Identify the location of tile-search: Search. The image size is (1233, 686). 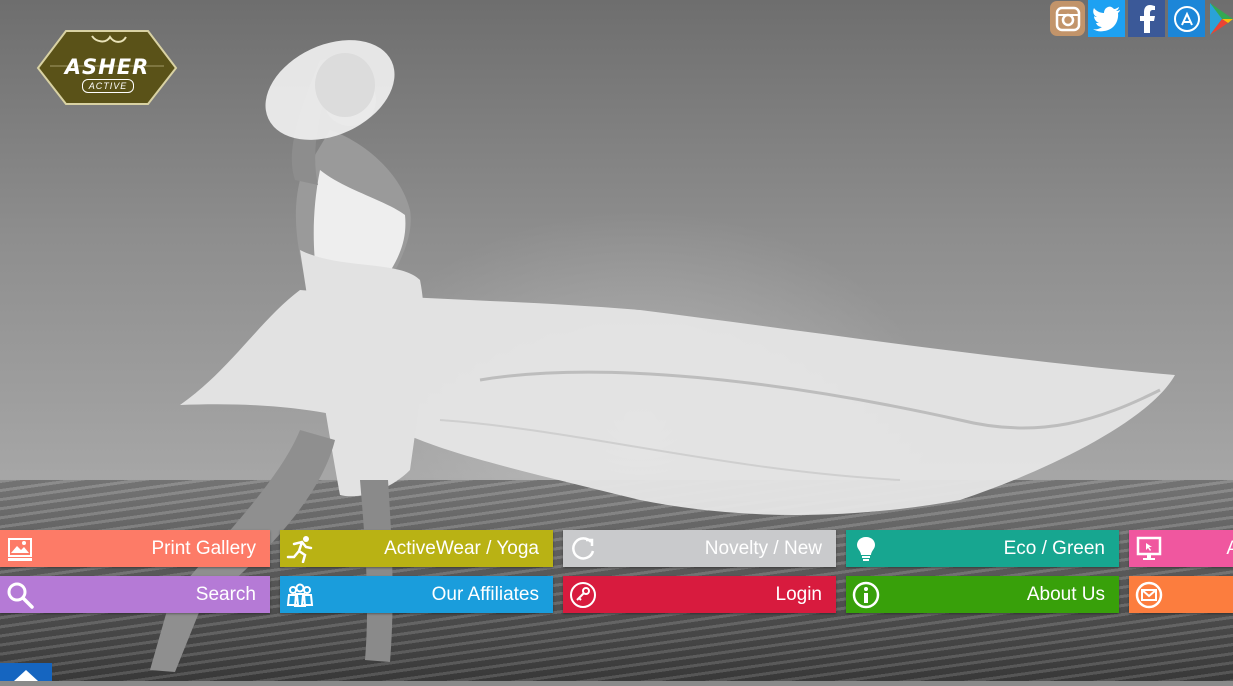
(135, 594).